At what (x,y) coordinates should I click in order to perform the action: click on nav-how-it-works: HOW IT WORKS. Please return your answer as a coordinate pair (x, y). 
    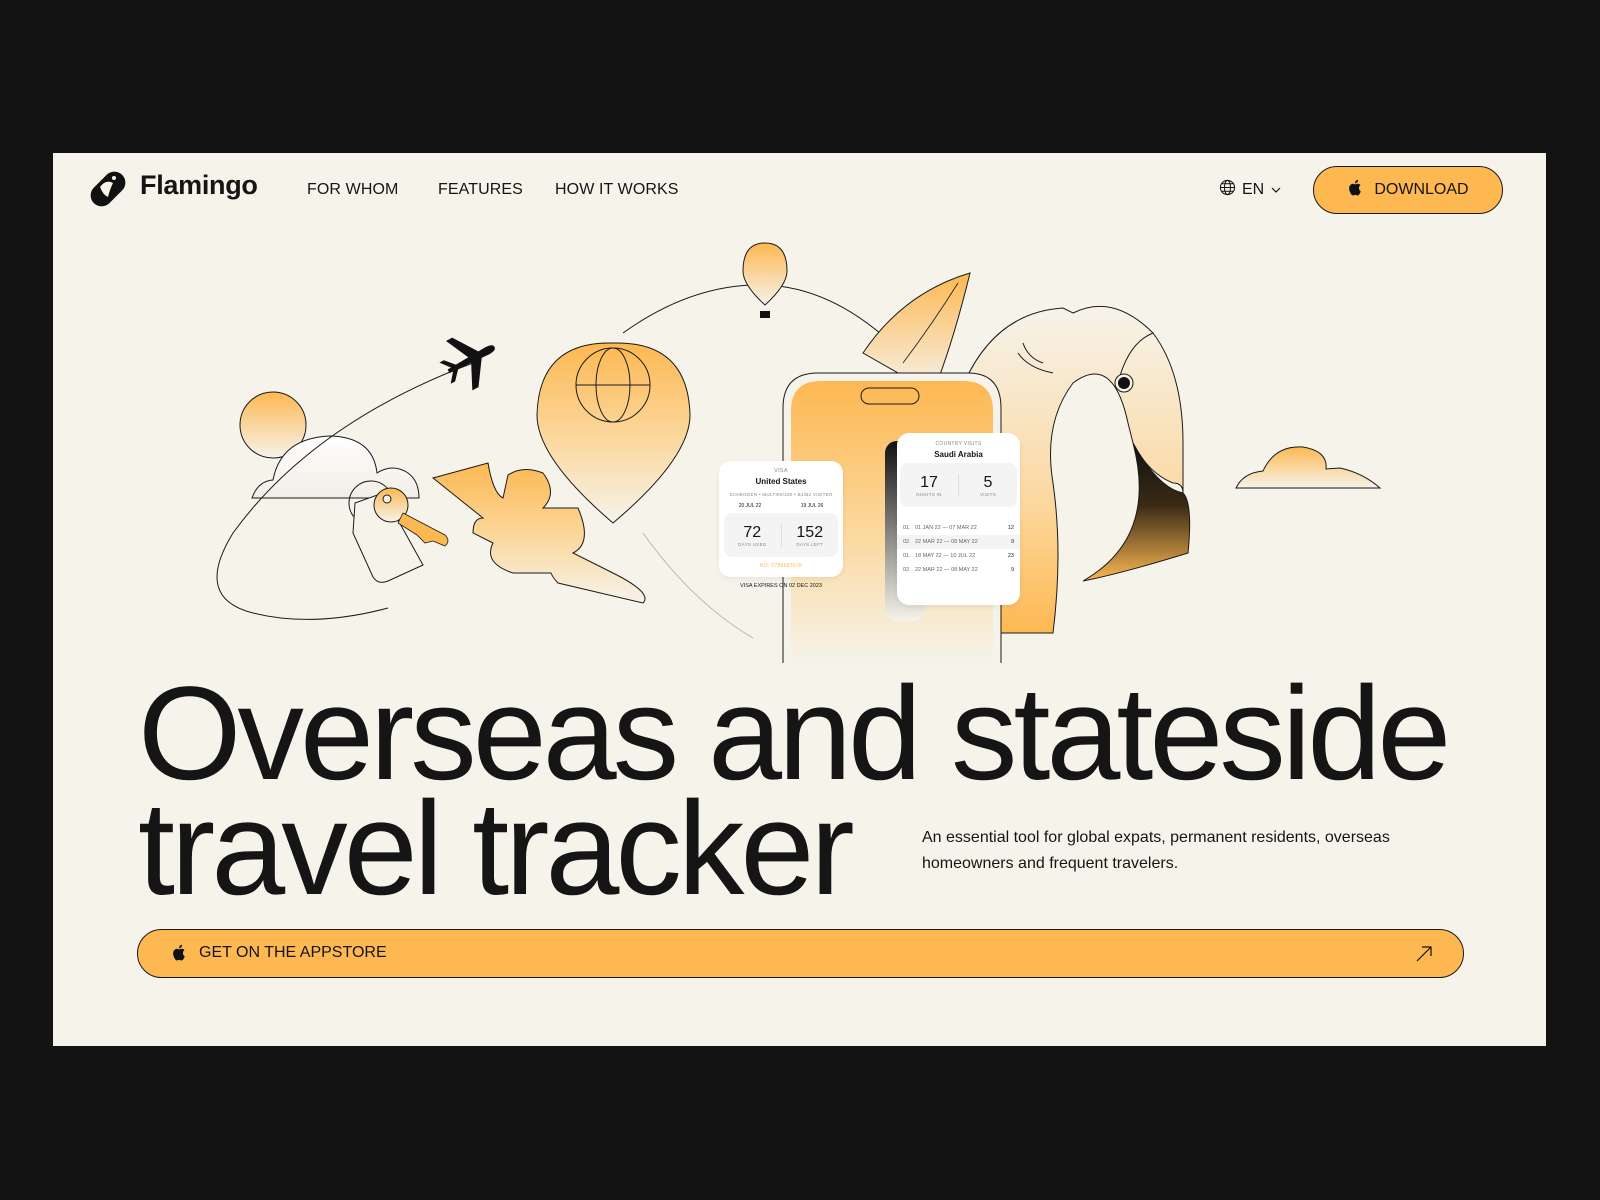
    Looking at the image, I should click on (617, 190).